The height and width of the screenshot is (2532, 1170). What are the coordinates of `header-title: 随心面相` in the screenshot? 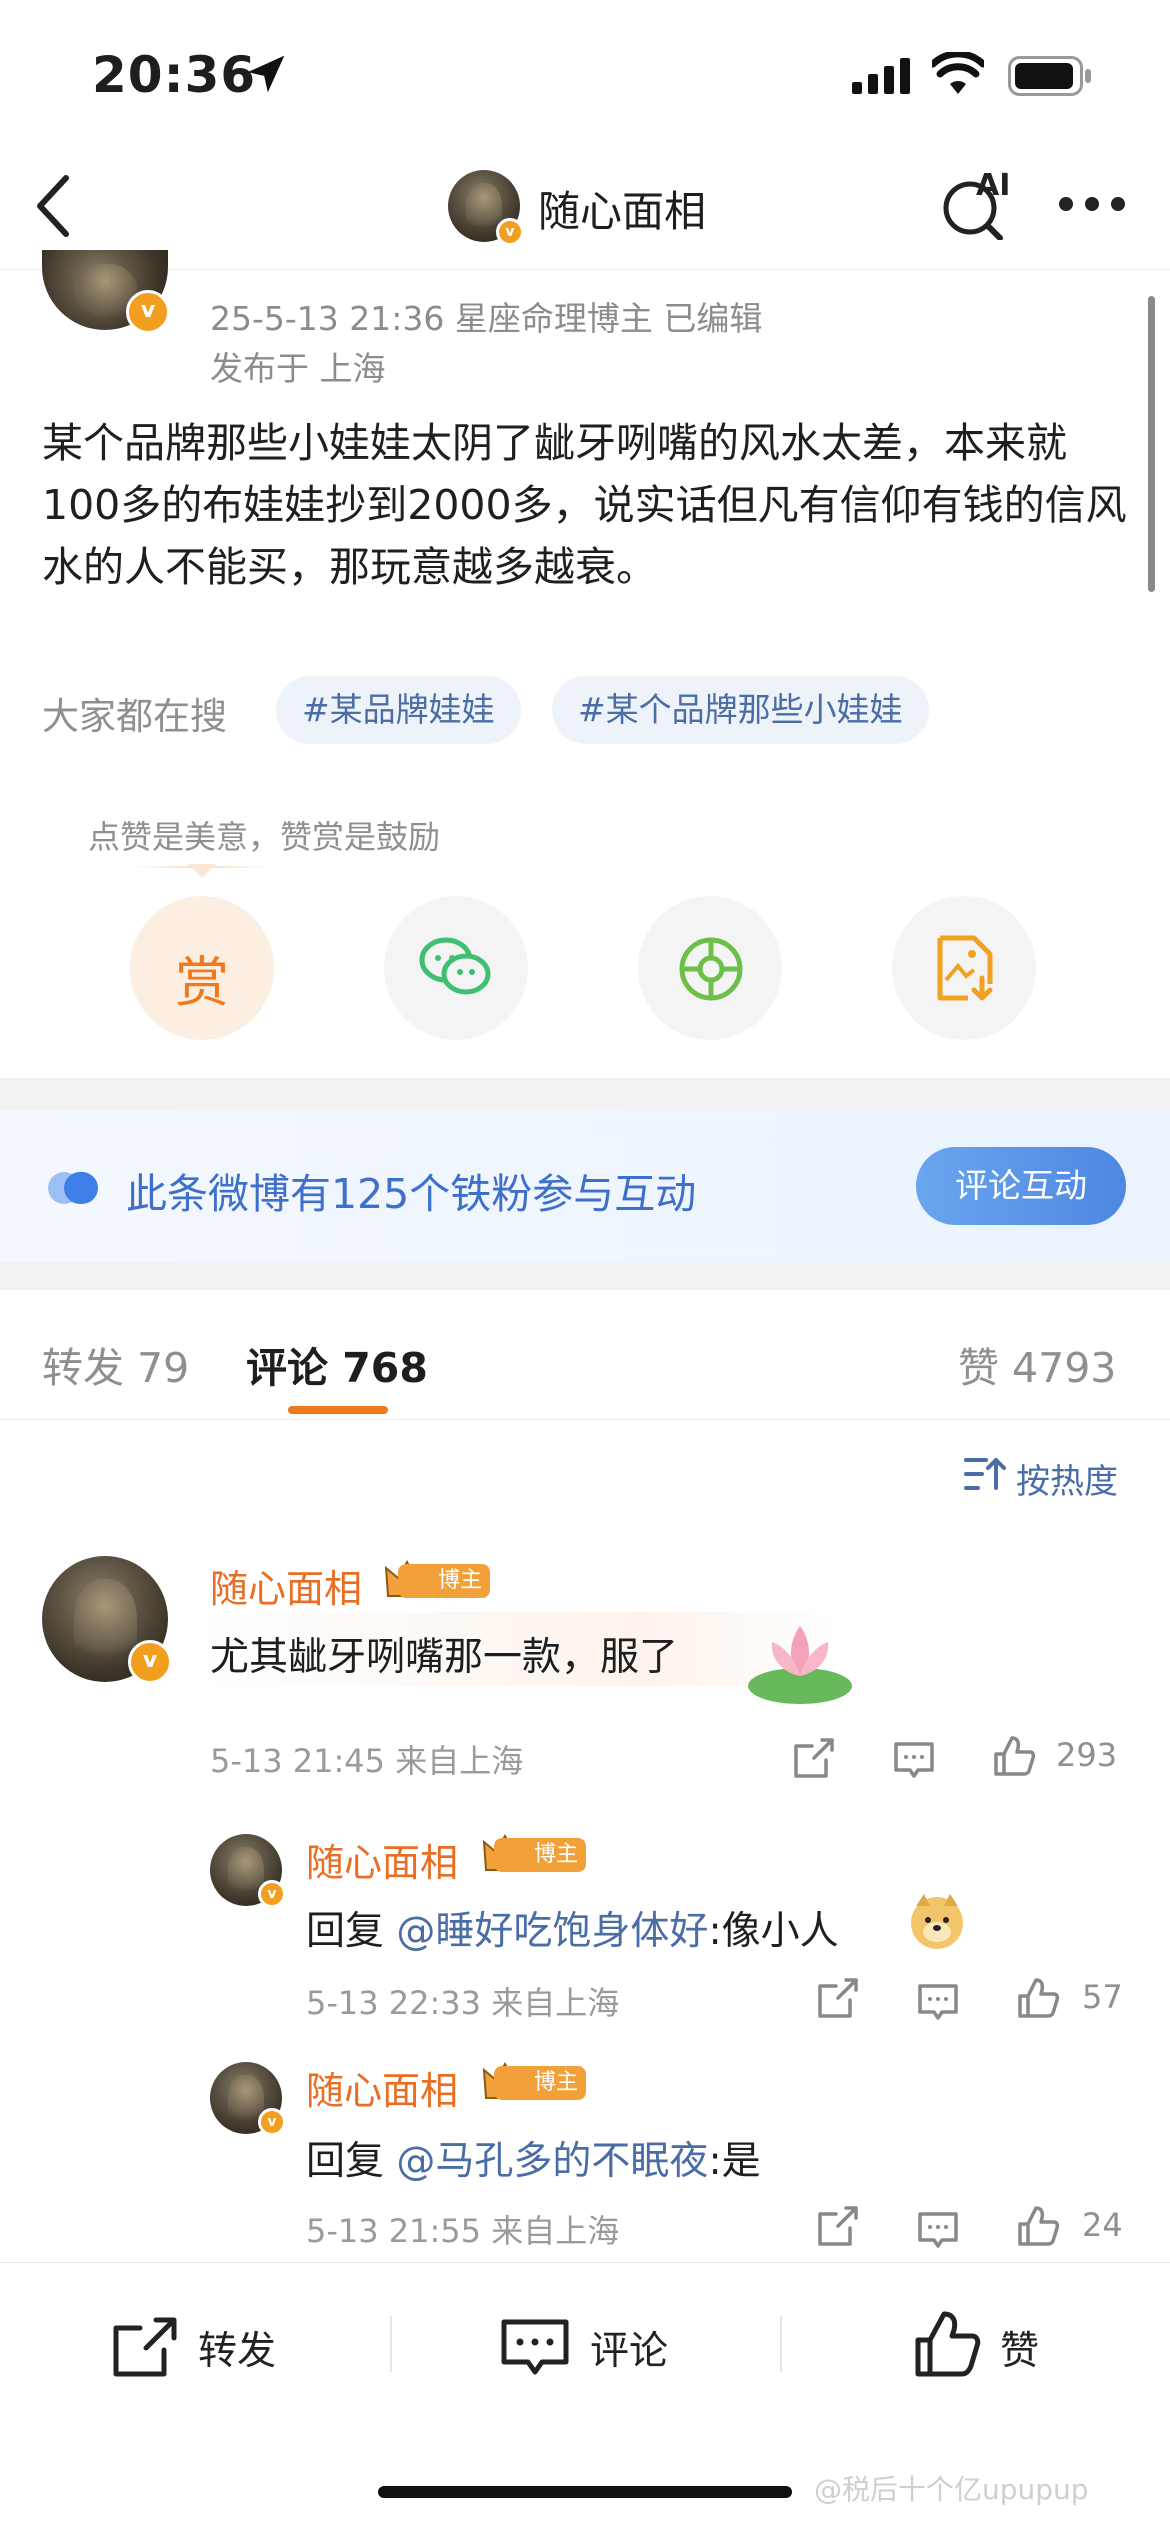 It's located at (622, 211).